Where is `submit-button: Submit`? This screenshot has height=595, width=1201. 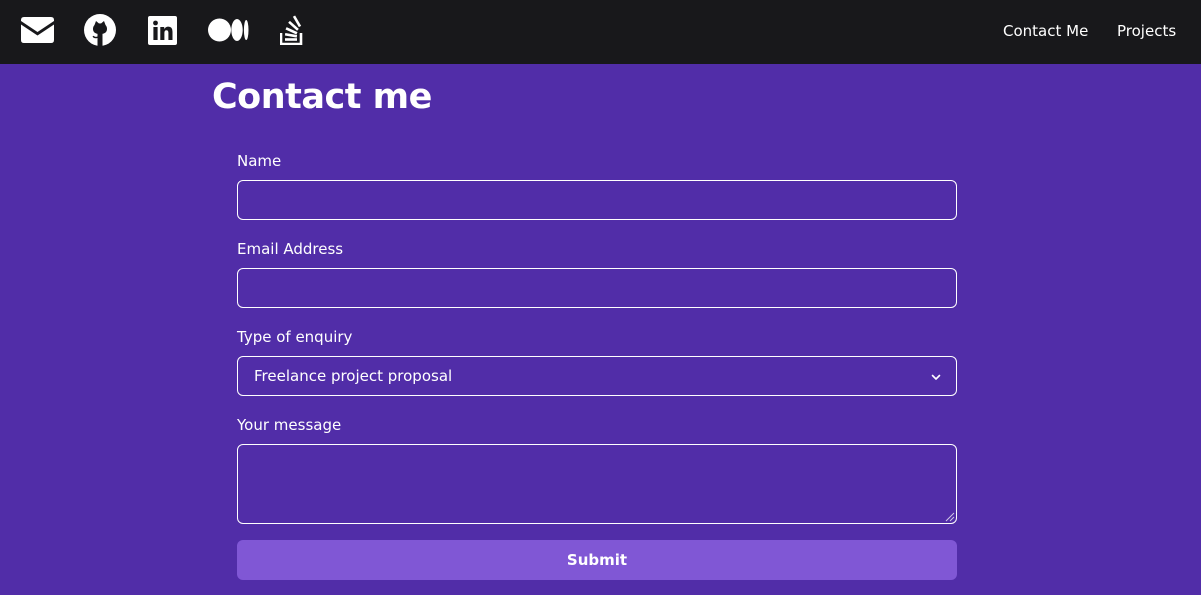 submit-button: Submit is located at coordinates (597, 560).